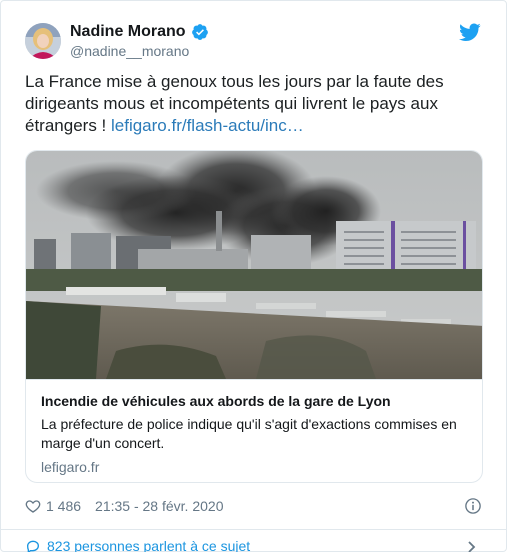 The width and height of the screenshot is (507, 552). What do you see at coordinates (199, 32) in the screenshot?
I see `verified-badge-icon` at bounding box center [199, 32].